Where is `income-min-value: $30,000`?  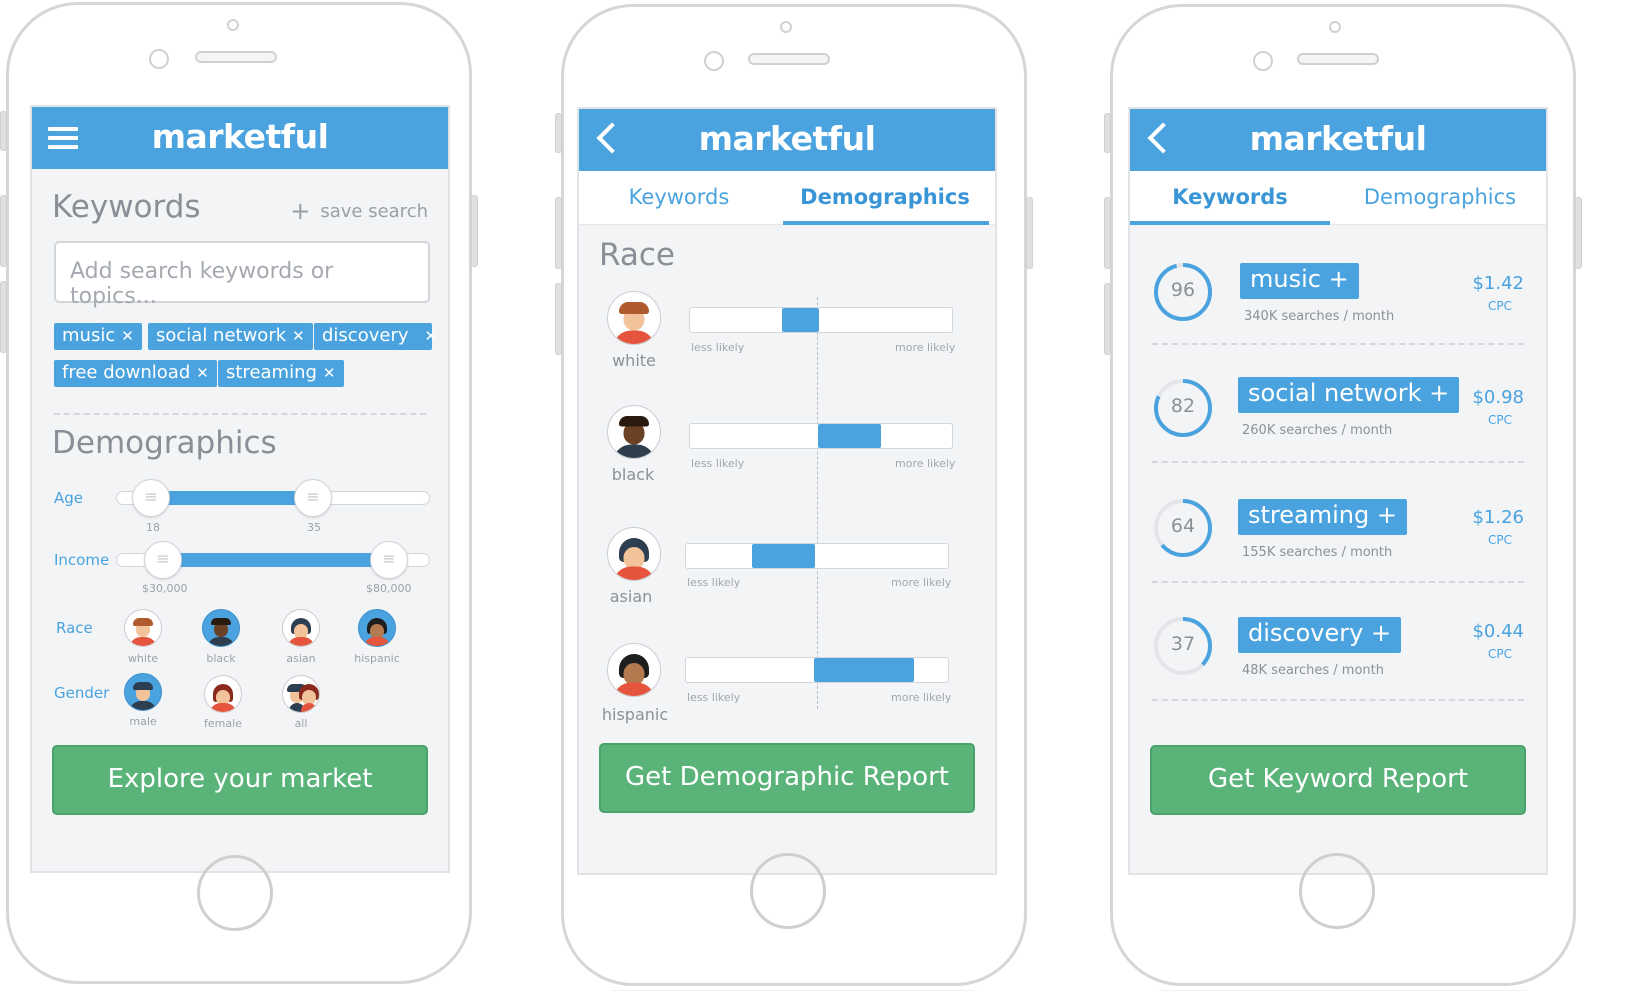 income-min-value: $30,000 is located at coordinates (165, 588).